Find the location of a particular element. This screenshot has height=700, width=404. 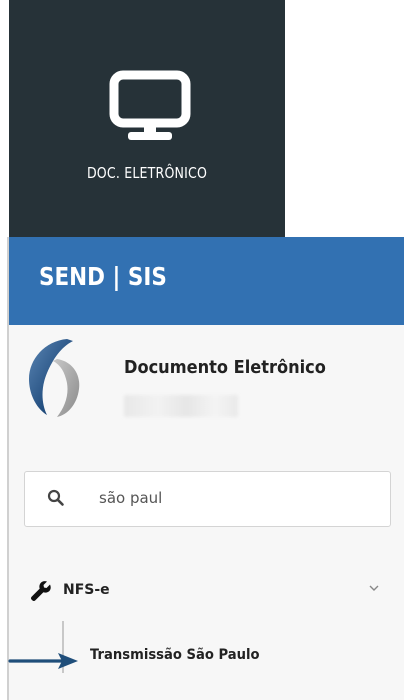

submenu-item-label: Transmissão São Paulo is located at coordinates (175, 655).